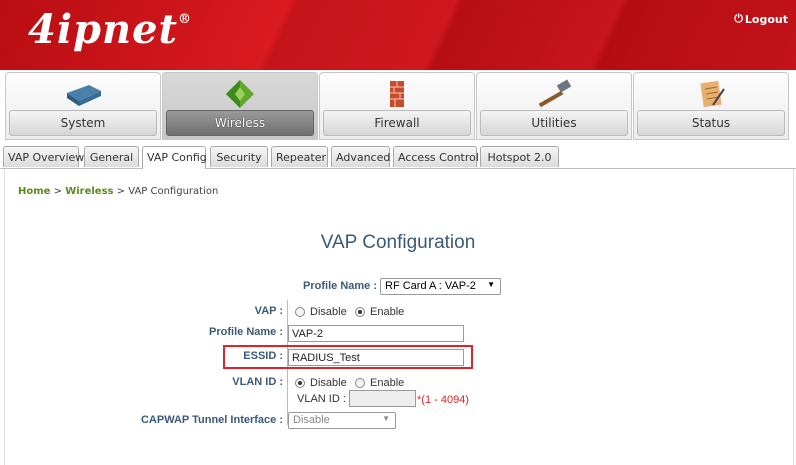 This screenshot has width=796, height=465. I want to click on wireless-diamond-icon, so click(240, 94).